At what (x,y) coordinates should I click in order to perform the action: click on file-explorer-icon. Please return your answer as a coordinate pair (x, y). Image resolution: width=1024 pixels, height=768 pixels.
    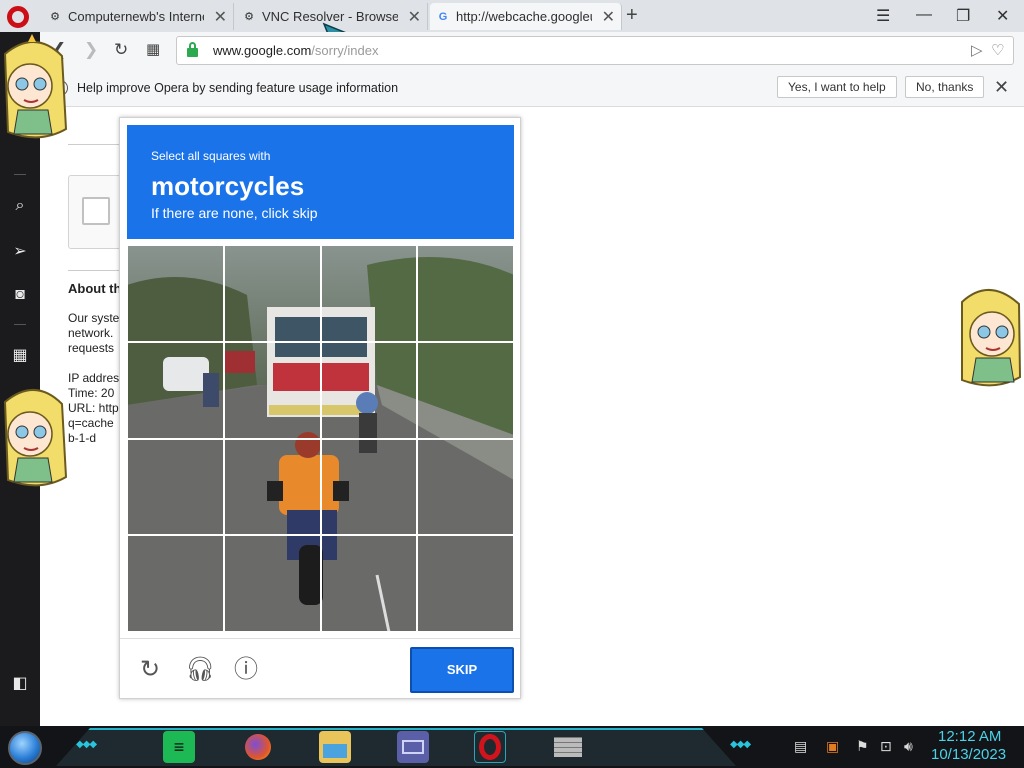
    Looking at the image, I should click on (335, 747).